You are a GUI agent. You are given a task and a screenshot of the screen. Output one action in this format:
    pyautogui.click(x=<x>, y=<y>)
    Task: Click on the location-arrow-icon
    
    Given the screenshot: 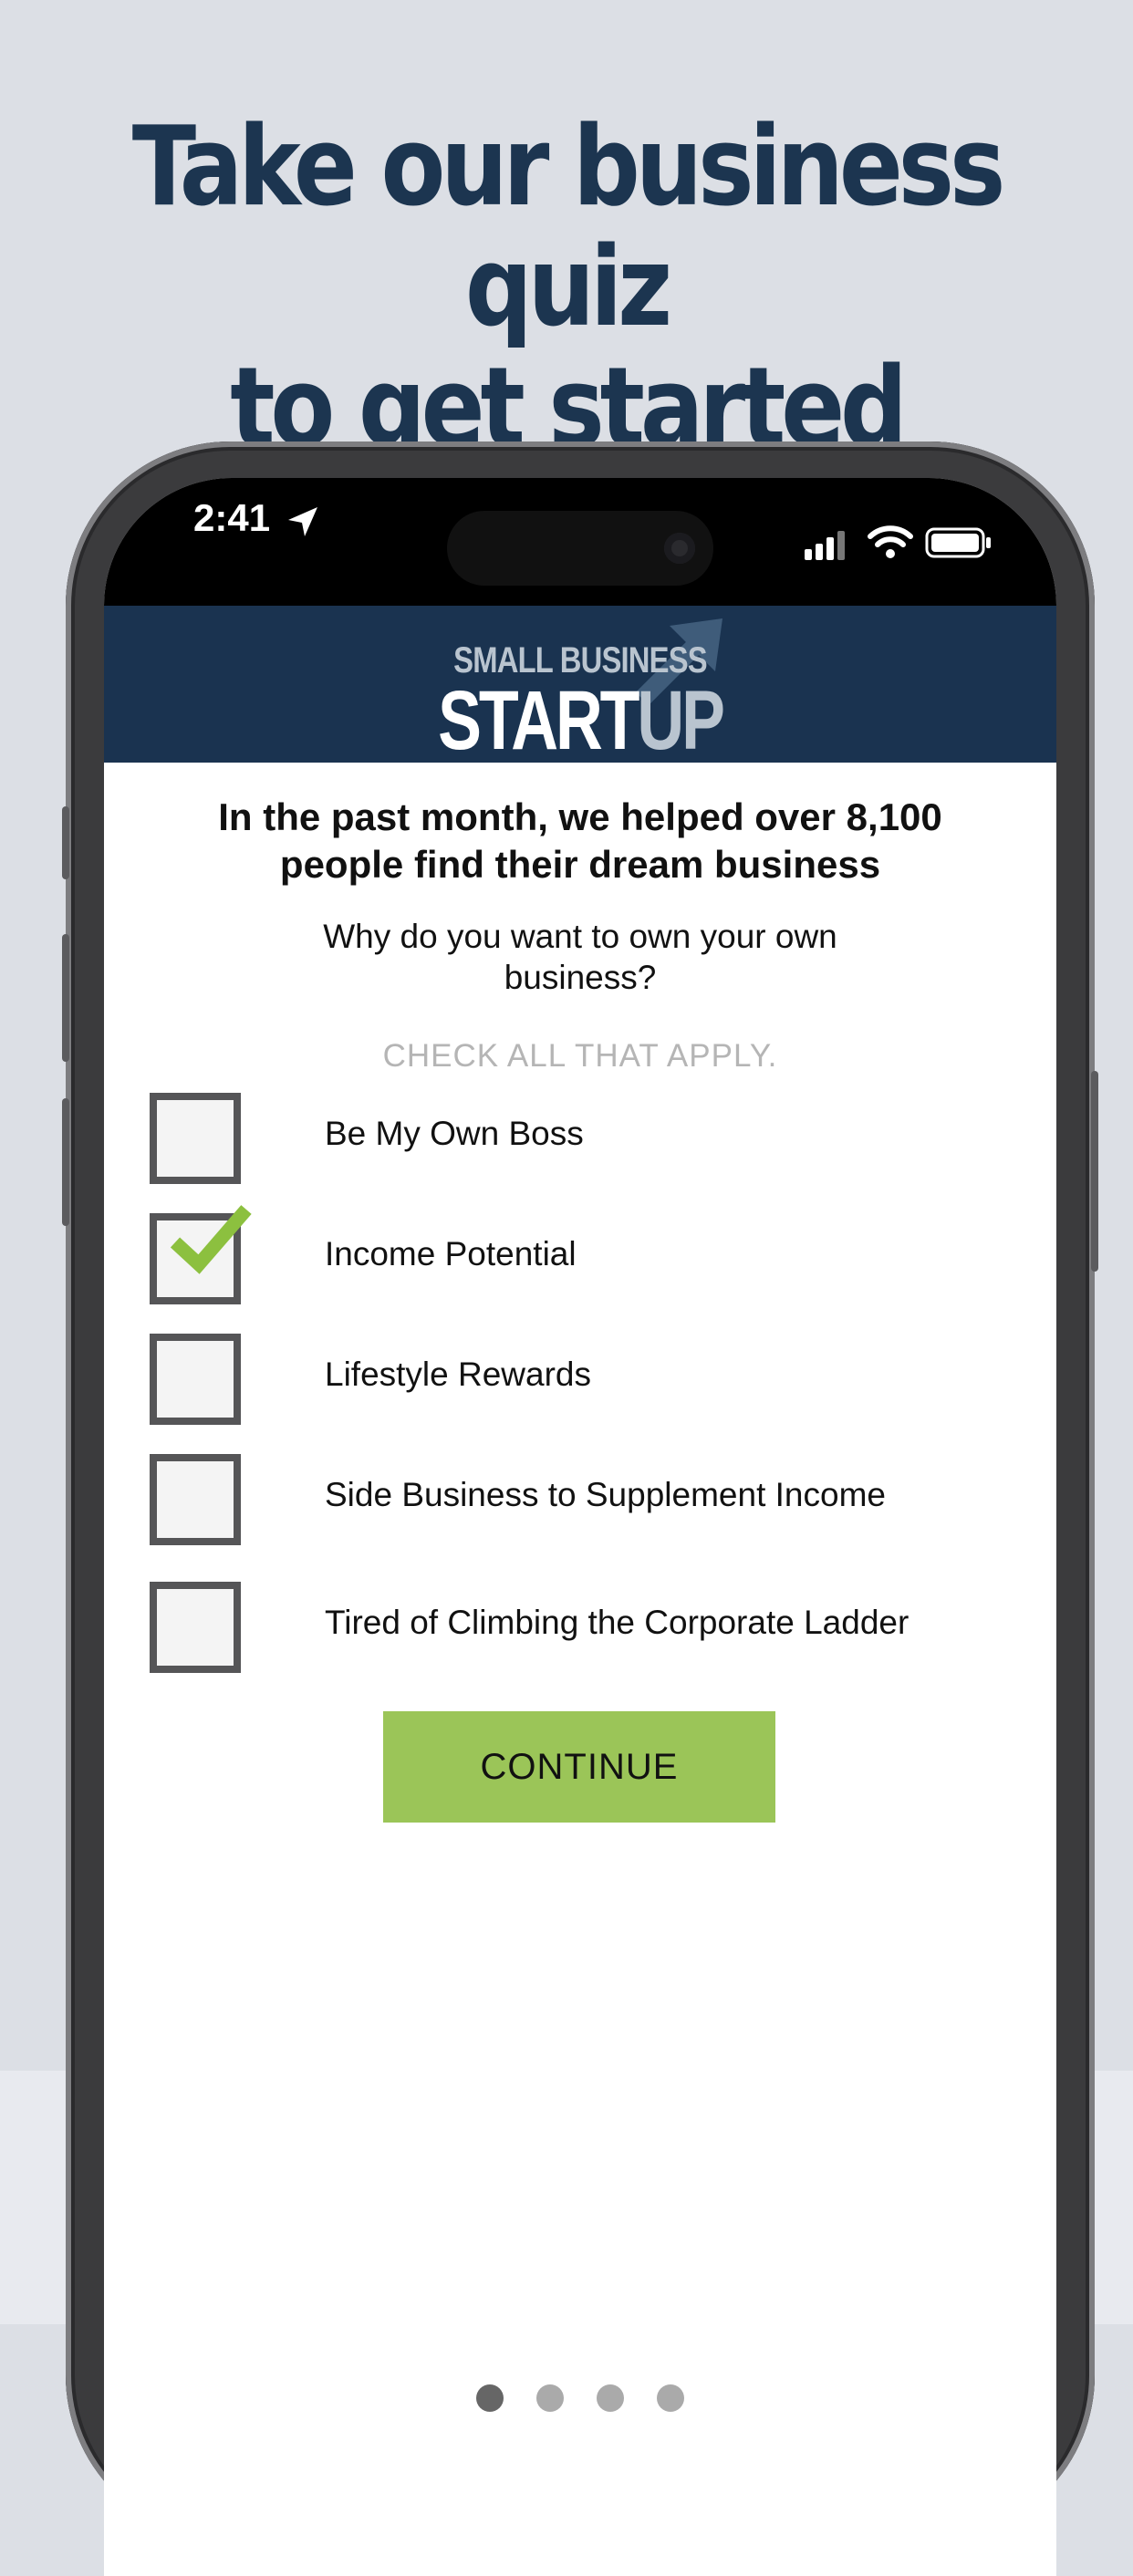 What is the action you would take?
    pyautogui.click(x=302, y=521)
    